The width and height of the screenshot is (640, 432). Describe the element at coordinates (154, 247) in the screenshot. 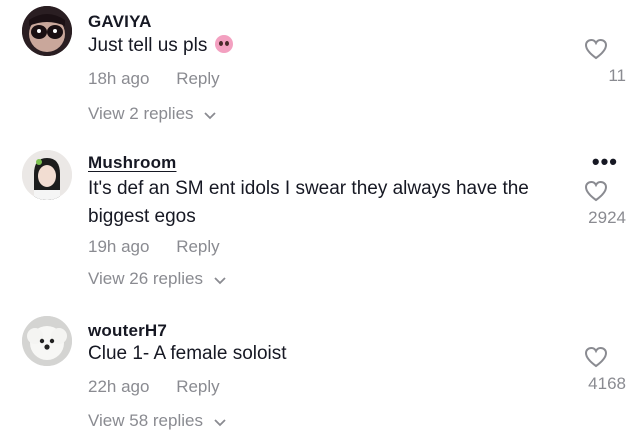

I see `comment-meta: 19h ago Reply` at that location.